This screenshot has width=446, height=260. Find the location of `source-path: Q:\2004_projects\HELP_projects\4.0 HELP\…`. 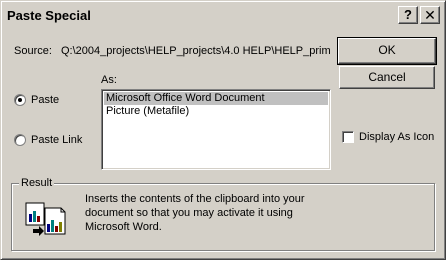

source-path: Q:\2004_projects\HELP_projects\4.0 HELP\… is located at coordinates (196, 51).